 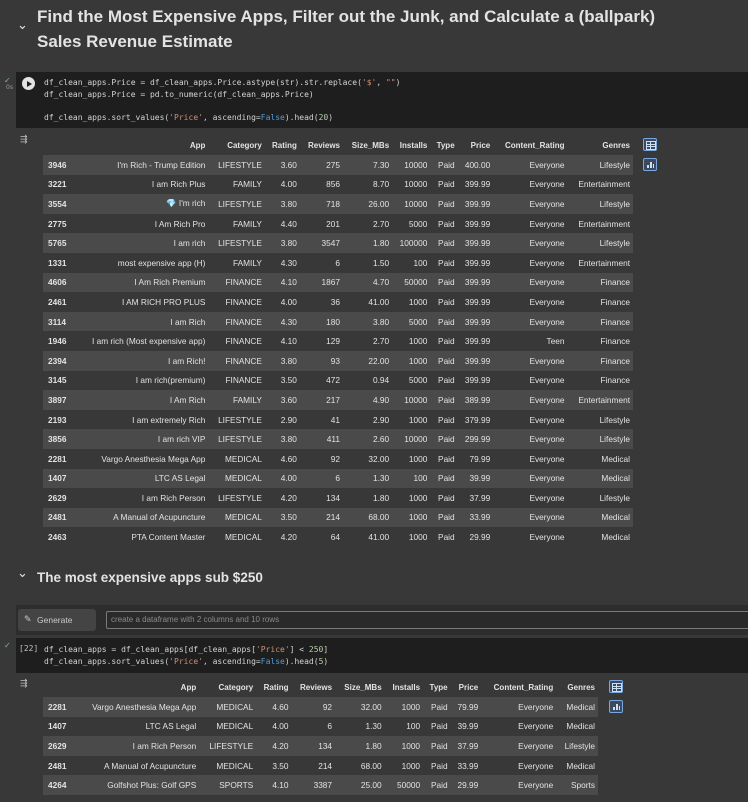 I want to click on column-header: Installs, so click(x=404, y=687).